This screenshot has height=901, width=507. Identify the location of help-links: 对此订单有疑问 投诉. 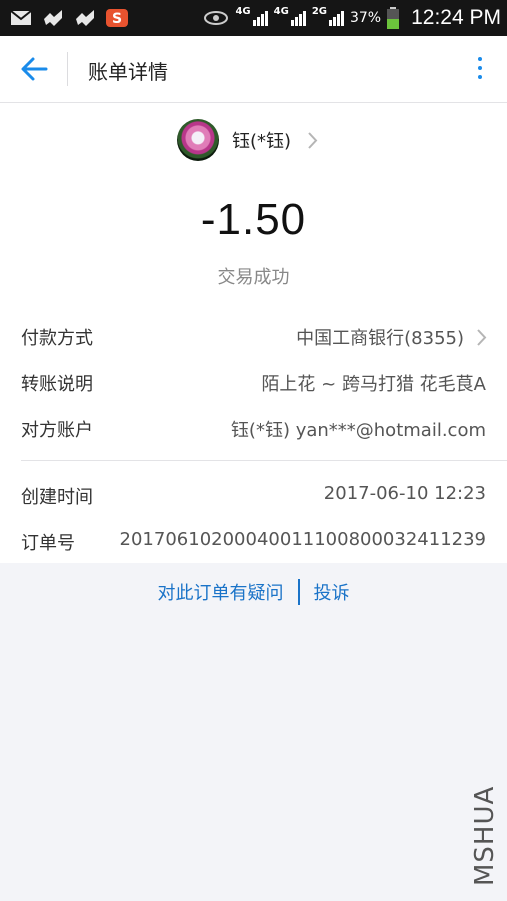
(253, 592).